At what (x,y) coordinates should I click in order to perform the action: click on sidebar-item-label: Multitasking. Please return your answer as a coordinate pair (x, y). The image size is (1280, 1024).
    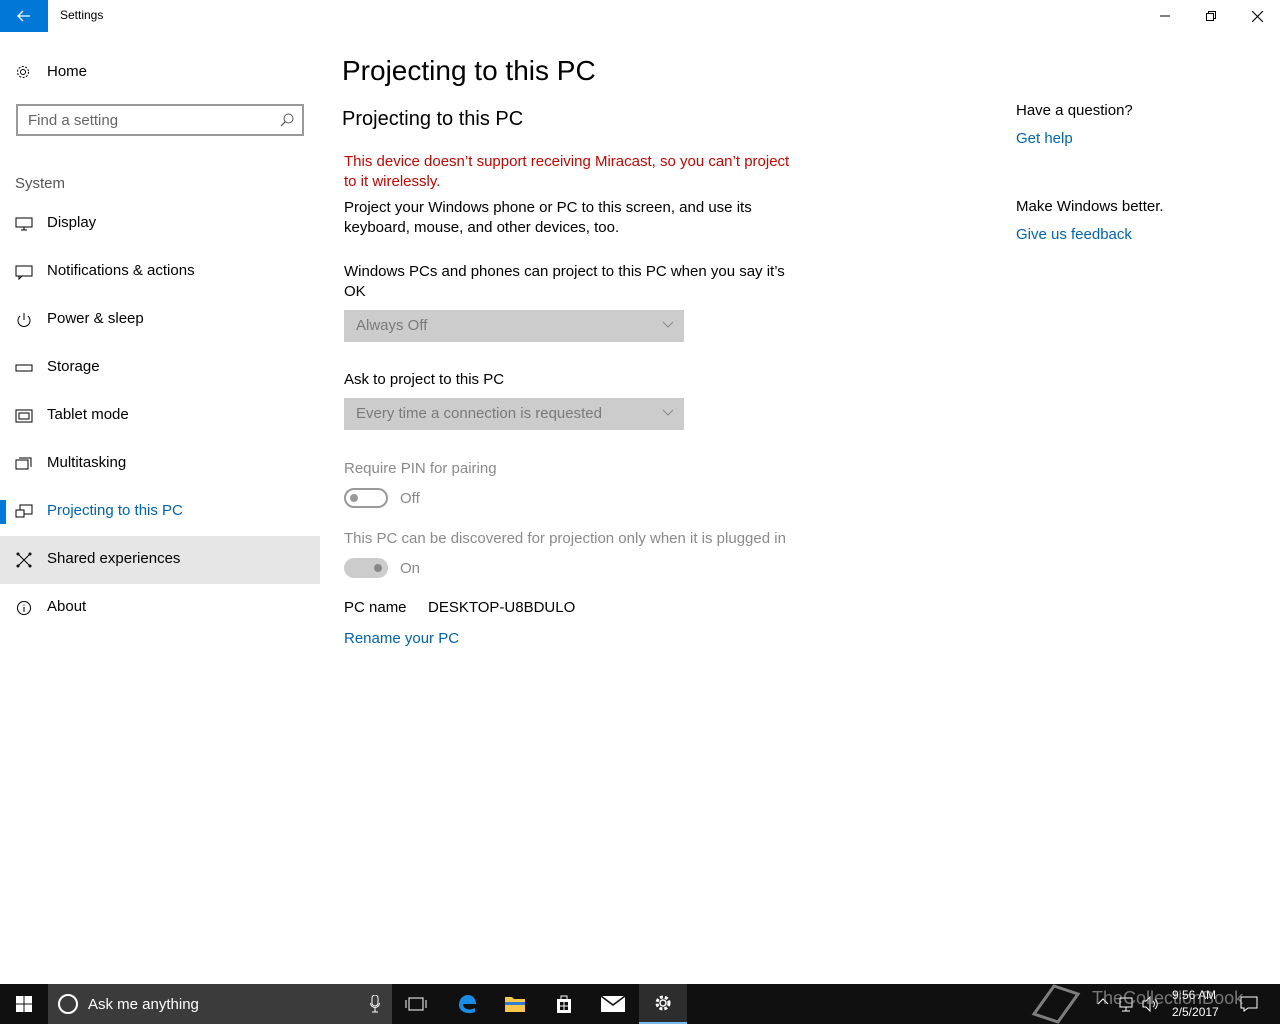
    Looking at the image, I should click on (87, 462).